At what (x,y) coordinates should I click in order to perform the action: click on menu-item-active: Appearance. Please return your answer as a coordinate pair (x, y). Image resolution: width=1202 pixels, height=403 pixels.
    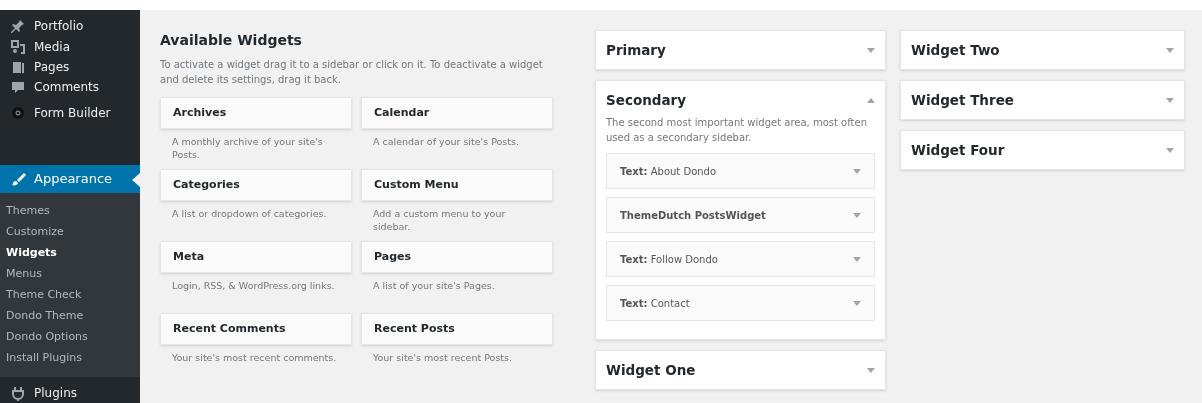
    Looking at the image, I should click on (70, 178).